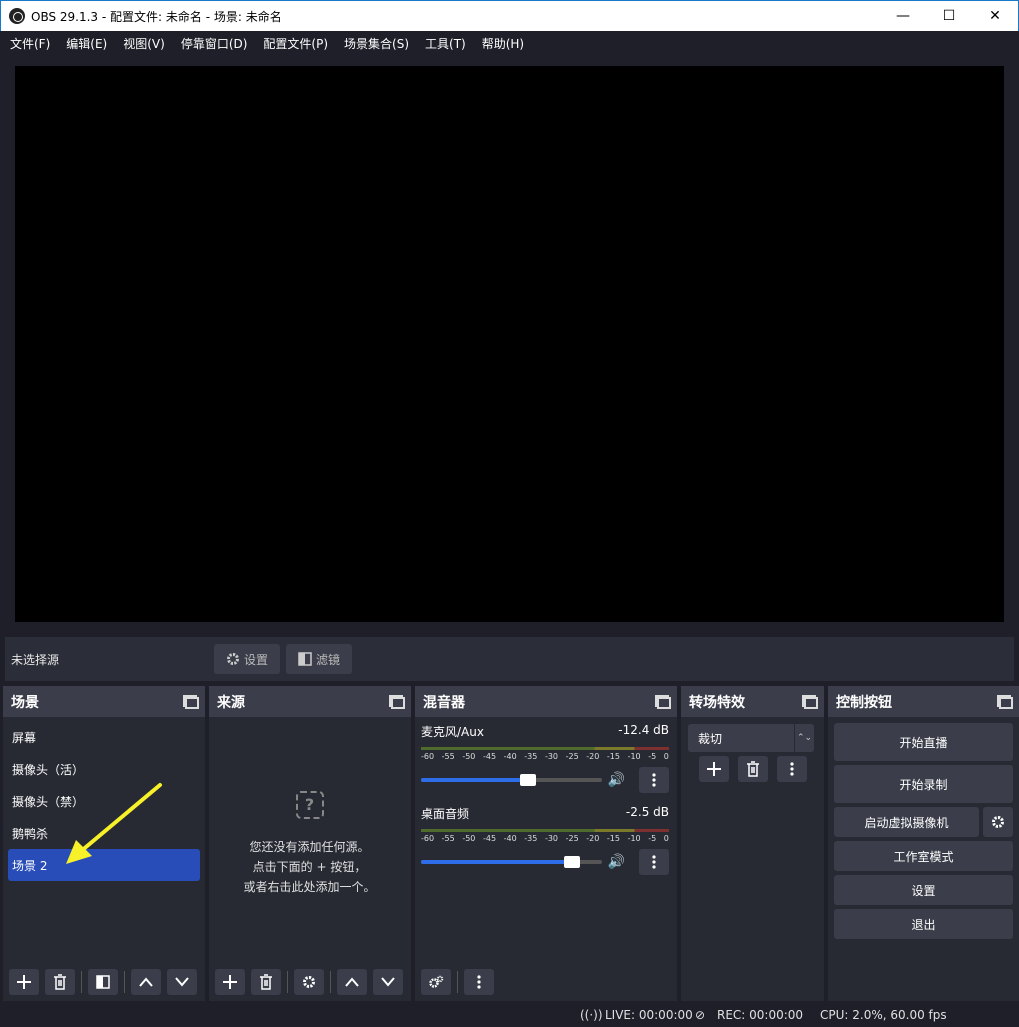 The height and width of the screenshot is (1027, 1019). Describe the element at coordinates (256, 659) in the screenshot. I see `source-settings-label: 设置` at that location.